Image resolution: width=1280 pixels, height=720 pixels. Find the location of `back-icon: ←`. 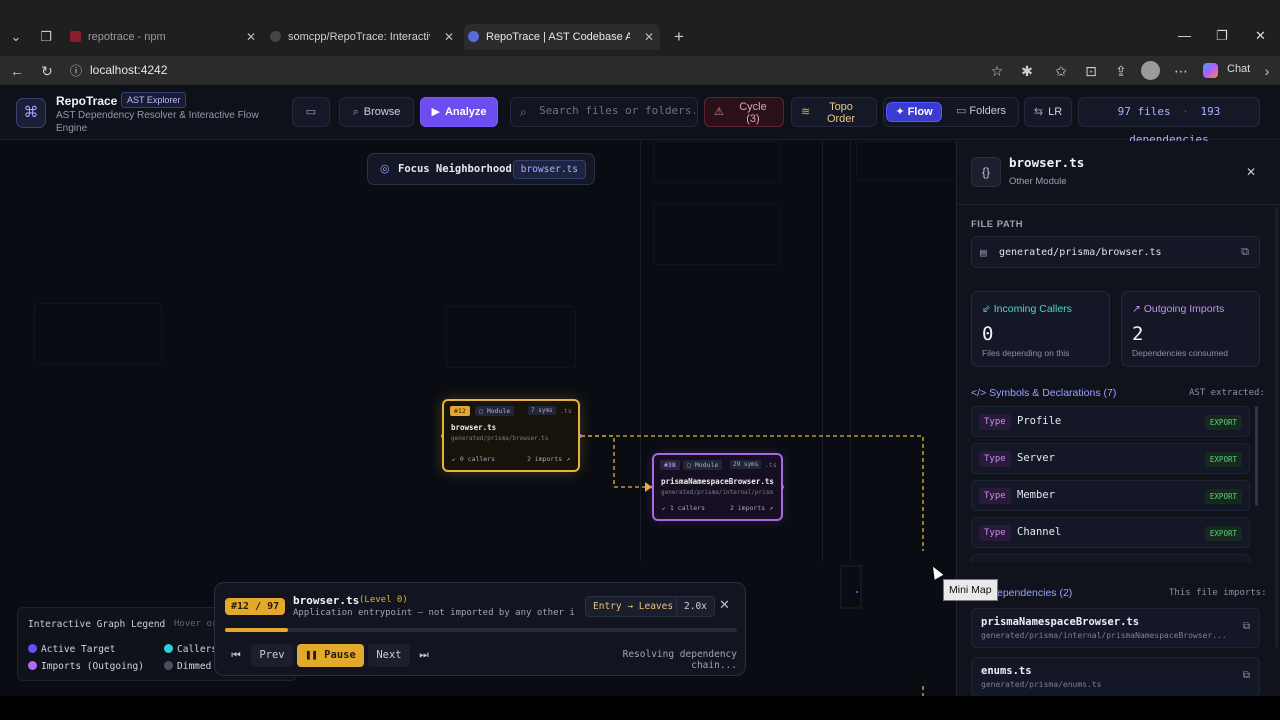

back-icon: ← is located at coordinates (17, 71).